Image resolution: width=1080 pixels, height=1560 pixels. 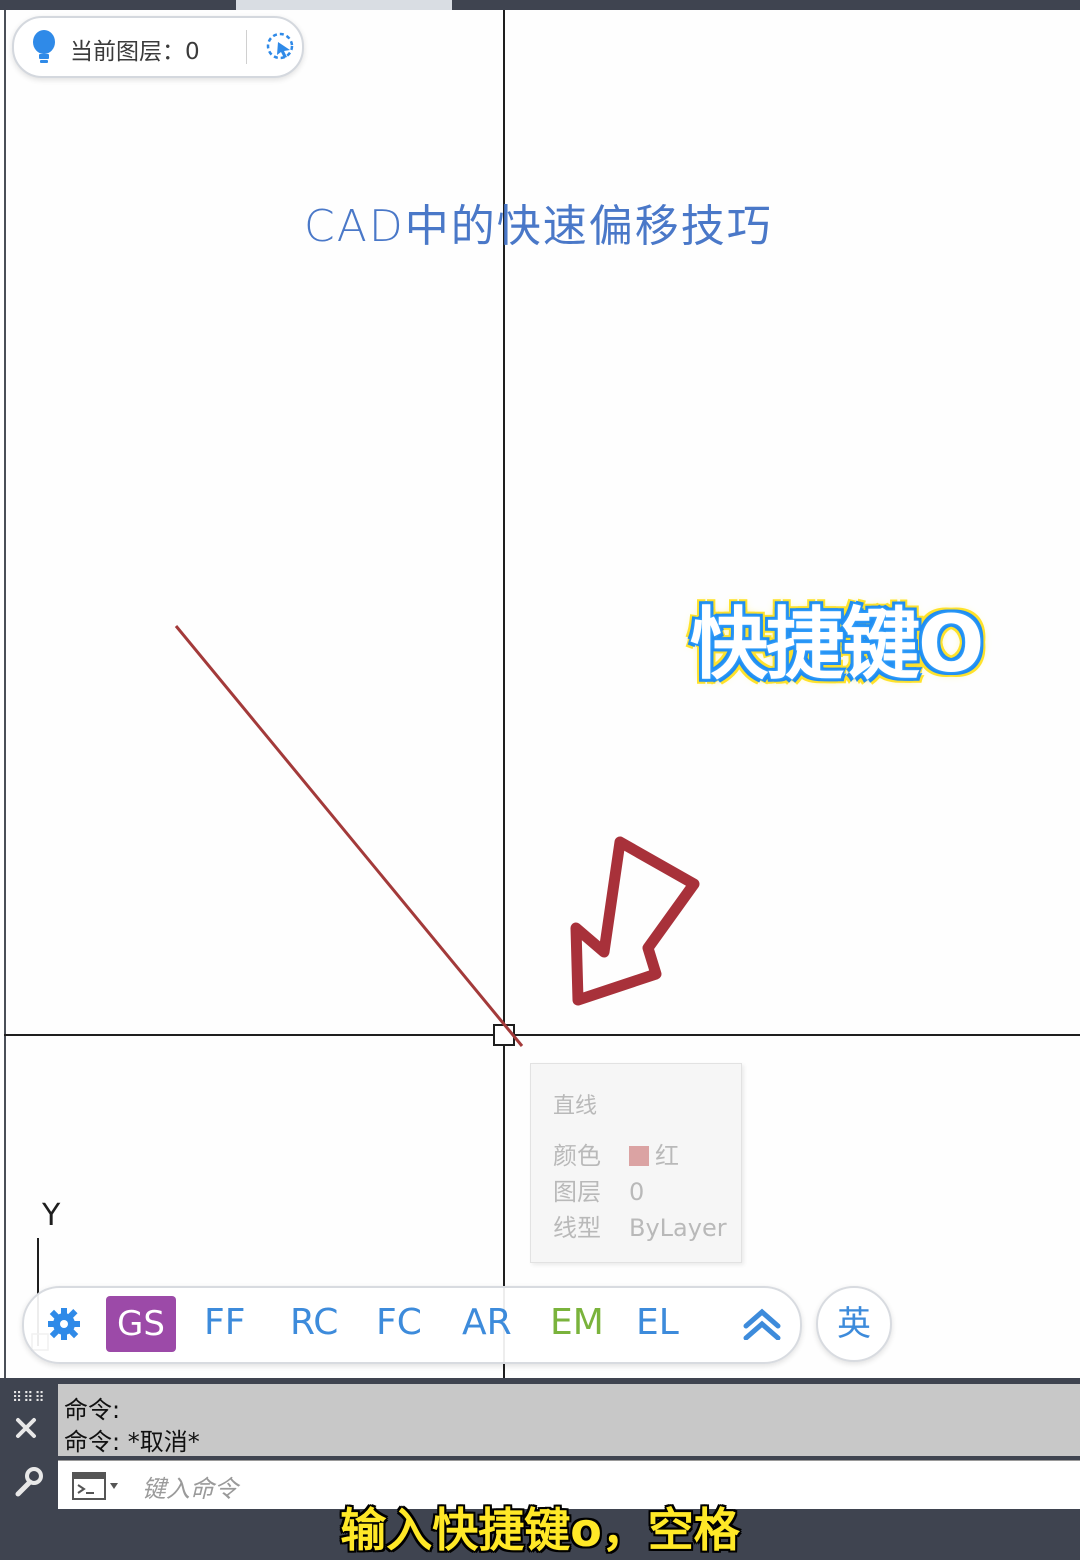 What do you see at coordinates (44, 49) in the screenshot?
I see `lightbulb-icon` at bounding box center [44, 49].